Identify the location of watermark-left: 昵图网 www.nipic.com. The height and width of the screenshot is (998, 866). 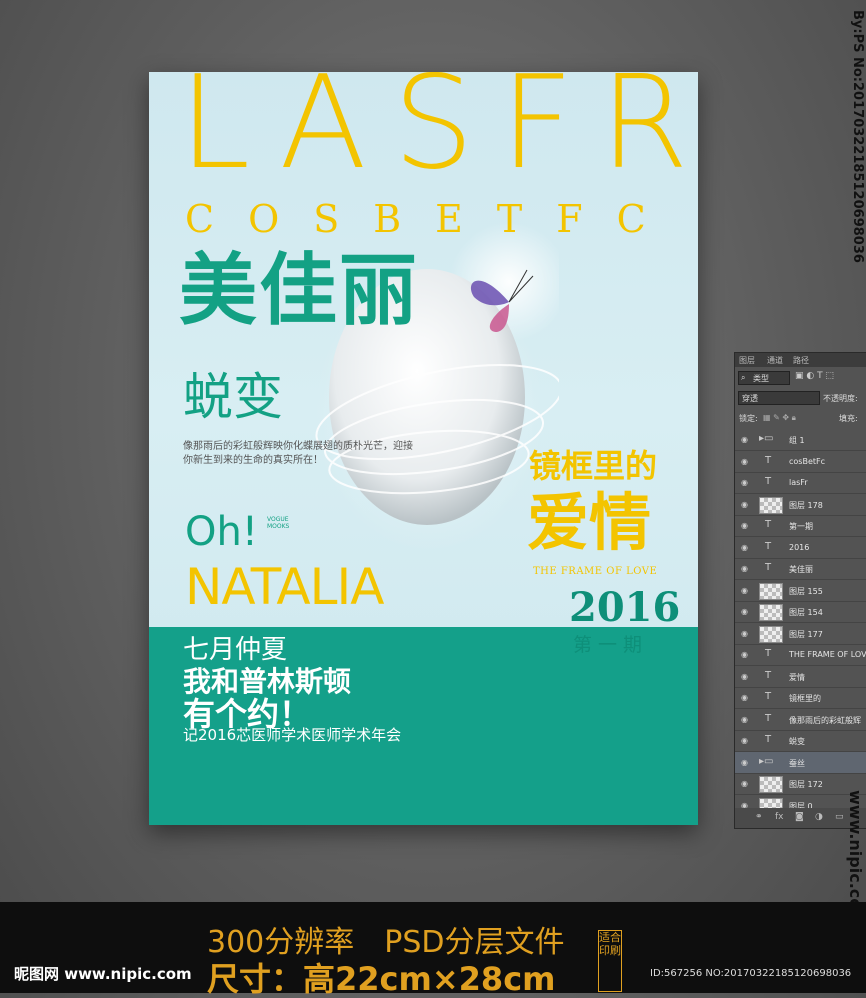
(103, 974).